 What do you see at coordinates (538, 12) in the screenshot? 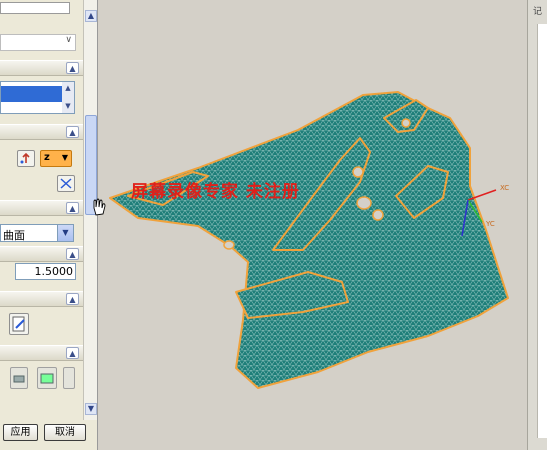
I see `side-panel-header: 记` at bounding box center [538, 12].